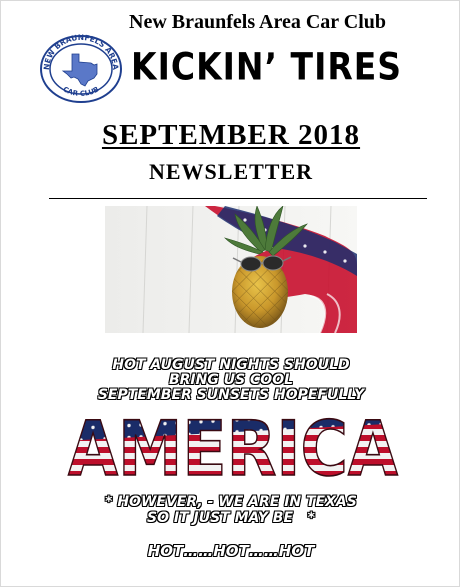 This screenshot has height=587, width=460. I want to click on newsletter-title: KICKIN’ TIRES, so click(267, 67).